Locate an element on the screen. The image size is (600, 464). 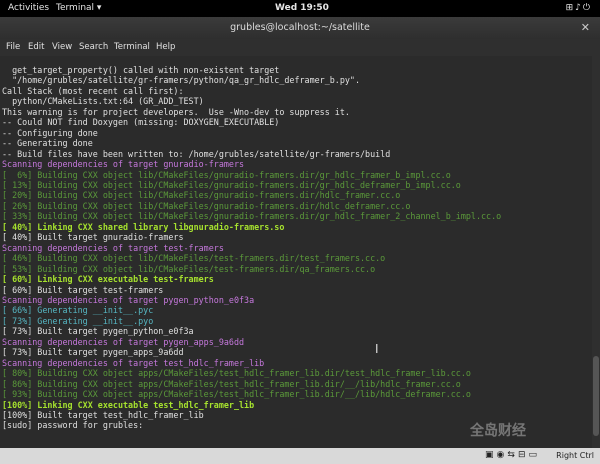
menu-file: File is located at coordinates (13, 47).